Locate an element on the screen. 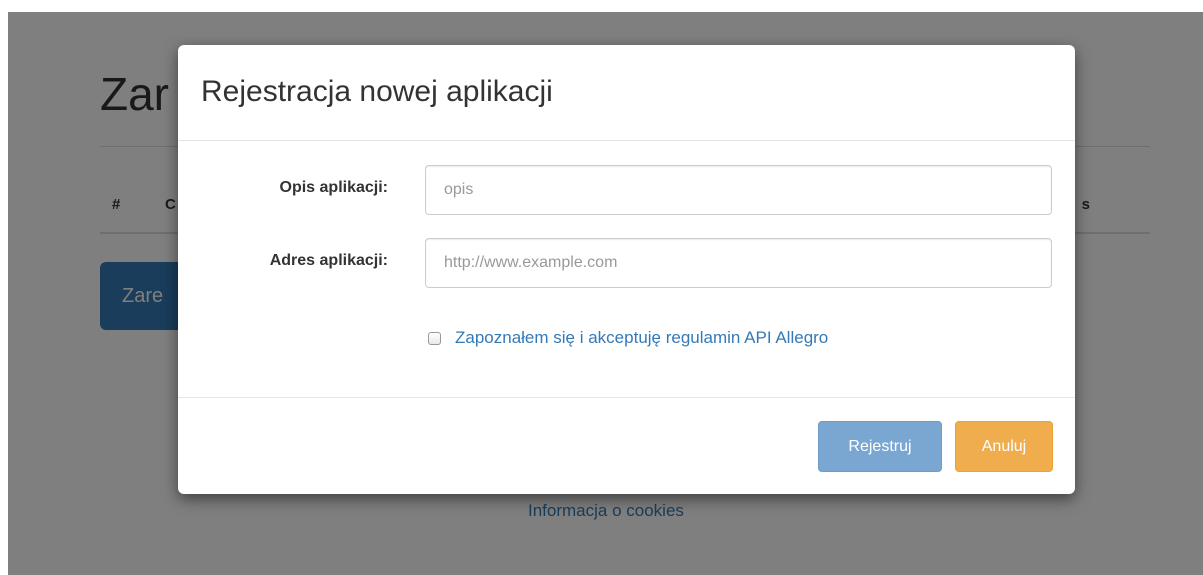  modal-footer: Rejestruj Anuluj is located at coordinates (626, 445).